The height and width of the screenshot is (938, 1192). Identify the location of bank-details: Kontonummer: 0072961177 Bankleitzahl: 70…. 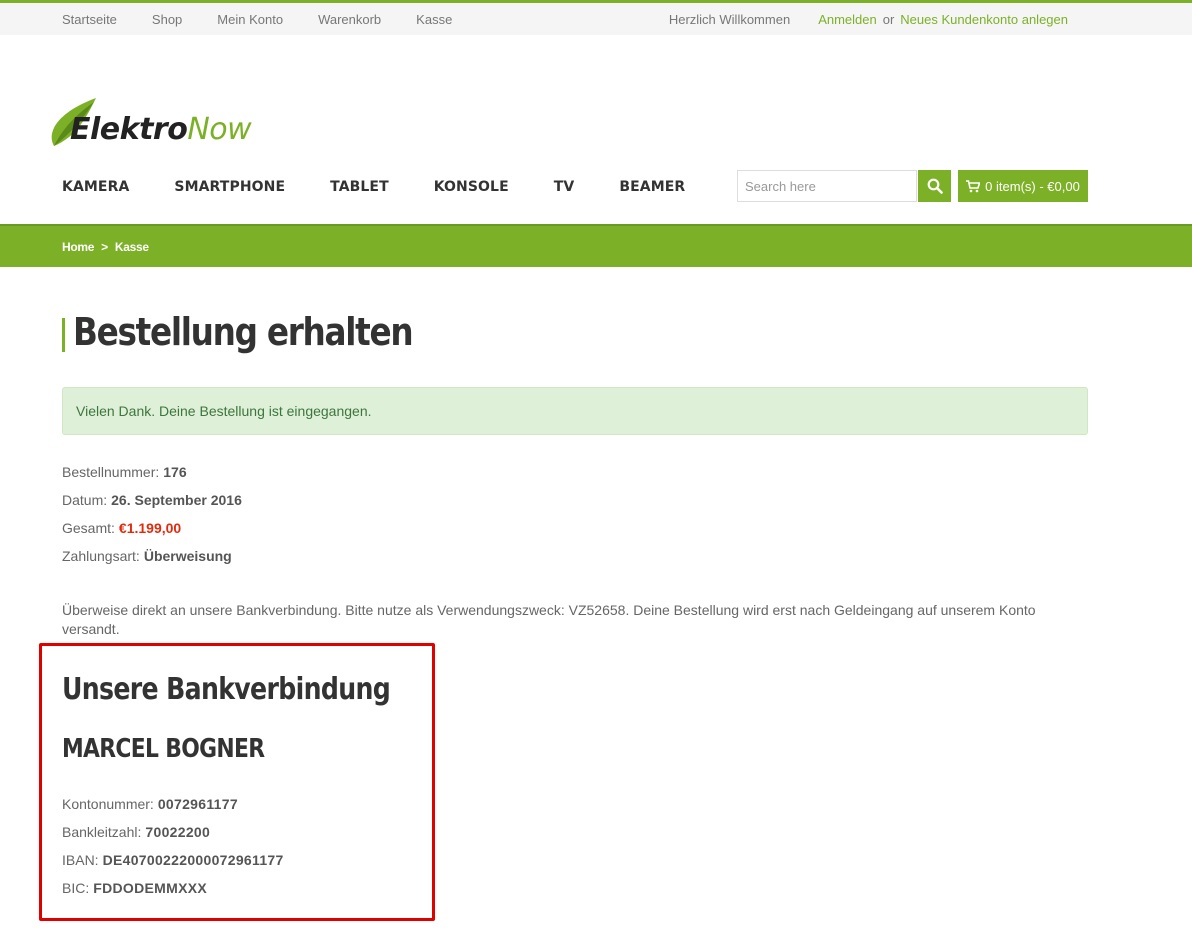
(173, 846).